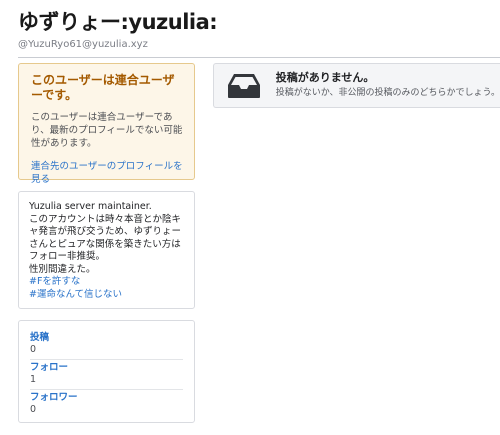 The image size is (500, 435). I want to click on stats-card: 投稿 0 フォロー 1 フォロワー 0, so click(106, 371).